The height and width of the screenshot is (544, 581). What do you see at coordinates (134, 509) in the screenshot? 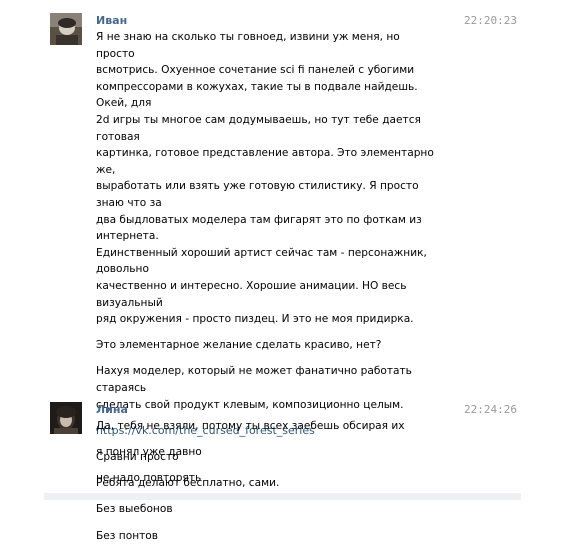
I see `message-text: Без выебонов` at bounding box center [134, 509].